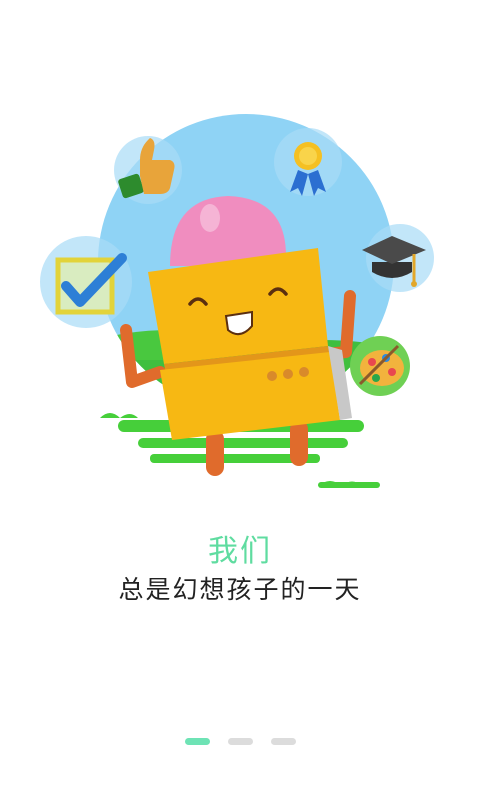  I want to click on thumbs-up-icon, so click(148, 170).